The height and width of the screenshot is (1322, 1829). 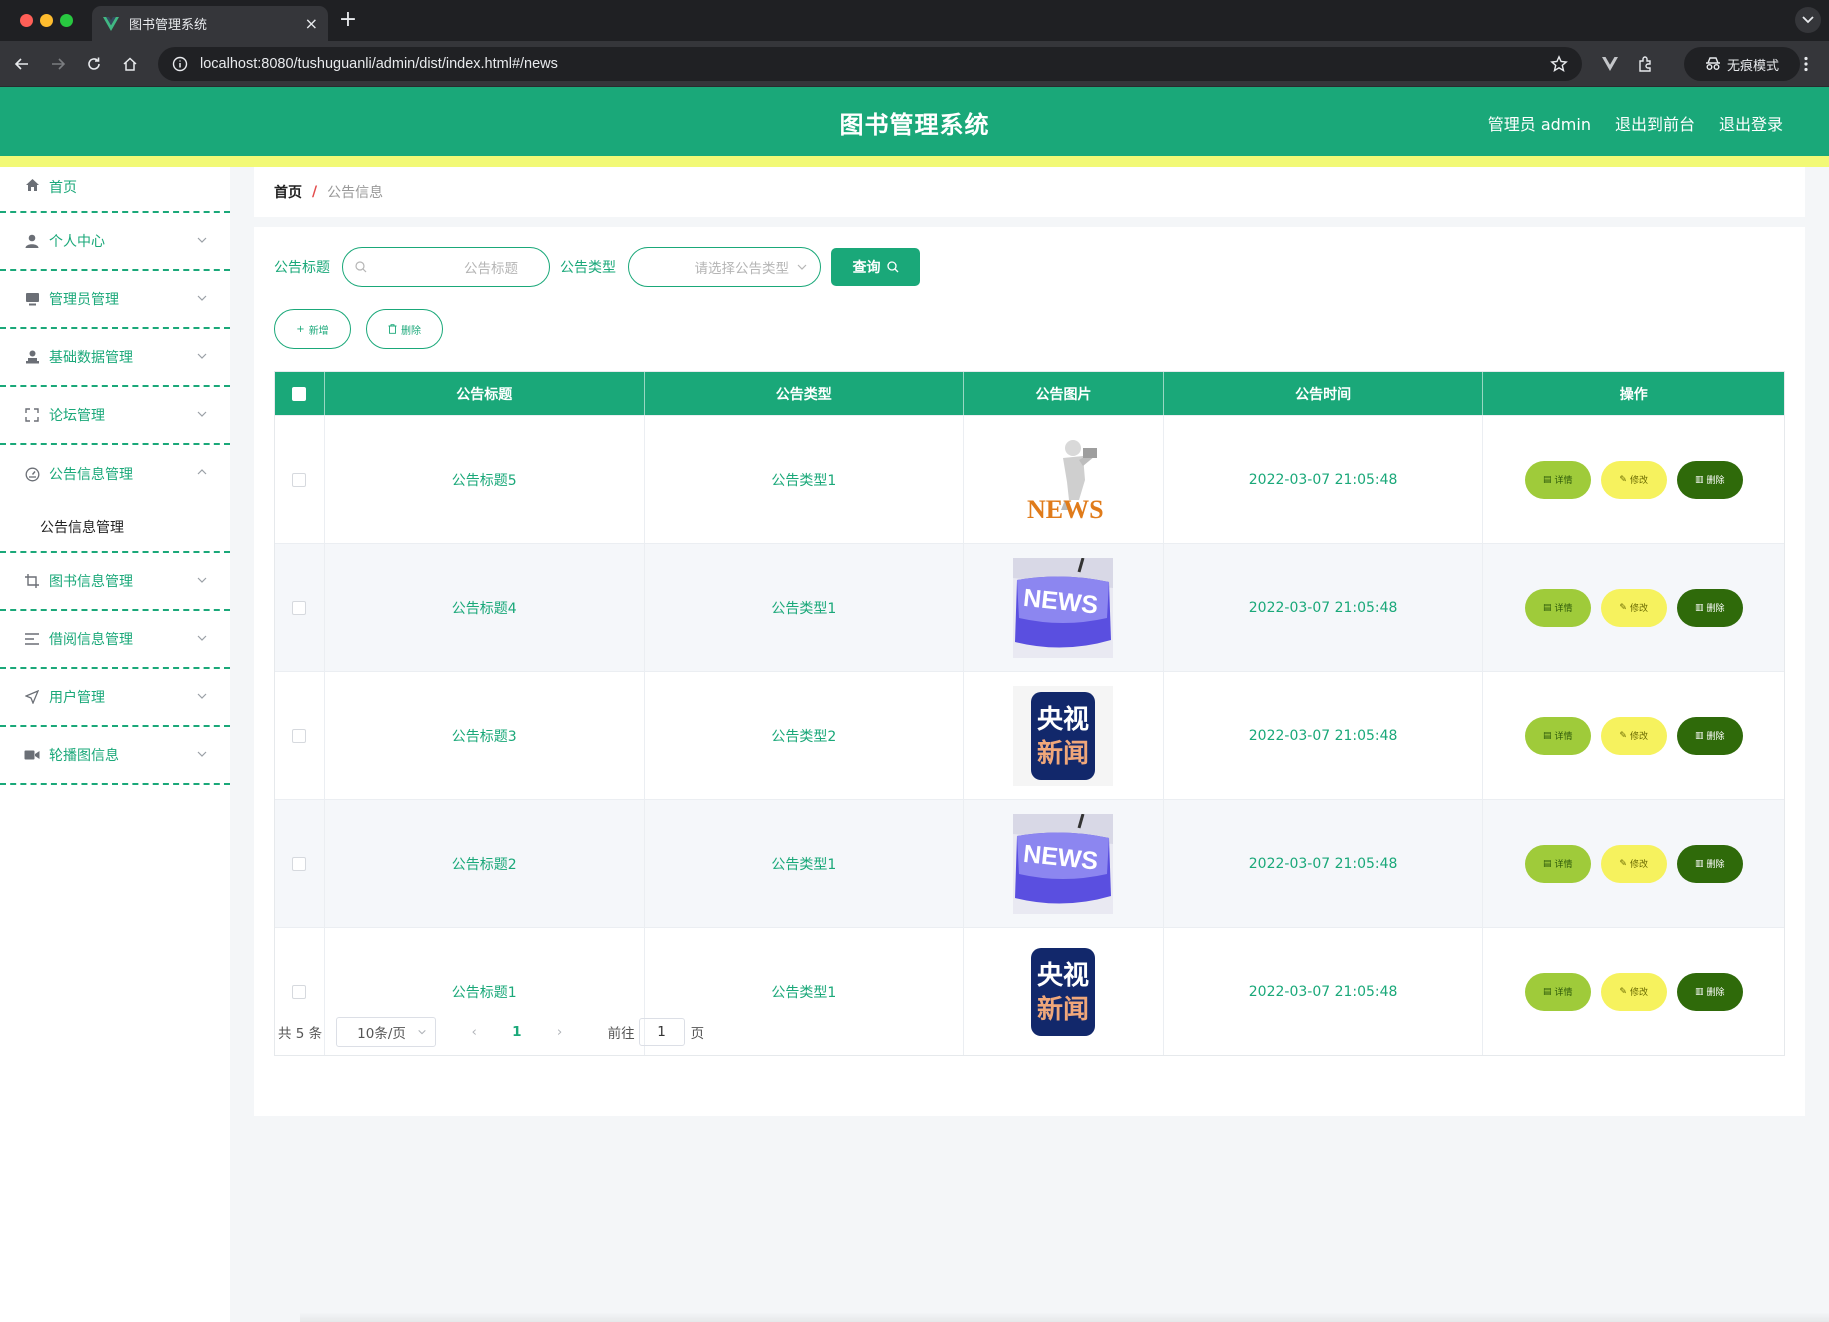 What do you see at coordinates (299, 393) in the screenshot?
I see `select-all-checkbox` at bounding box center [299, 393].